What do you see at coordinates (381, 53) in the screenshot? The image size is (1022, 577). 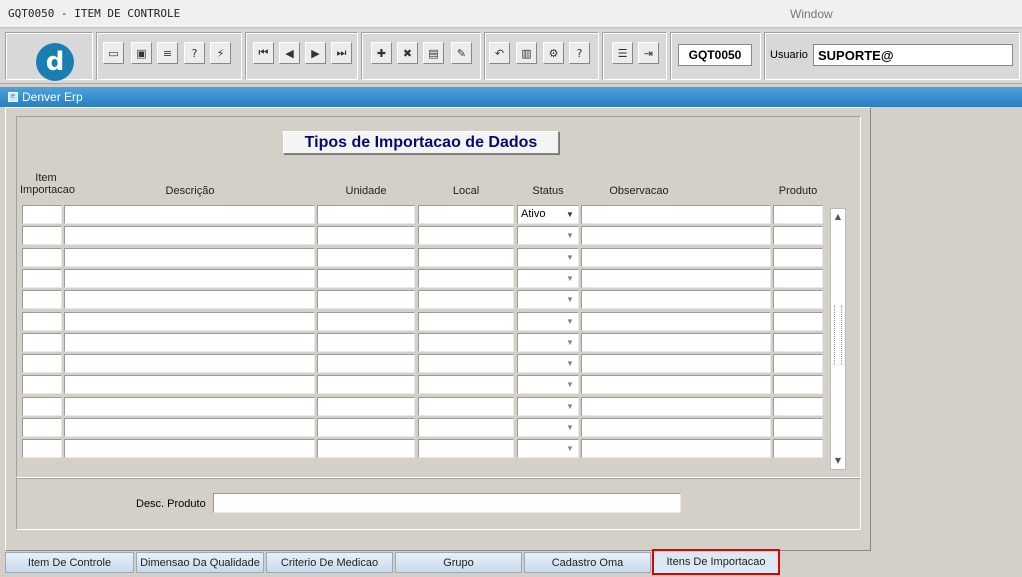 I see `insert-record-icon: ✚` at bounding box center [381, 53].